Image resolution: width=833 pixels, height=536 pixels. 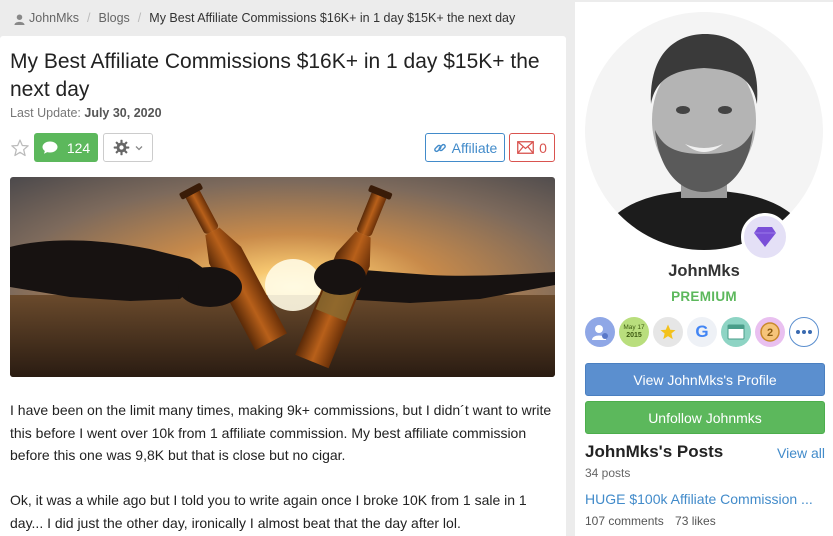 What do you see at coordinates (50, 147) in the screenshot?
I see `comment-bubble-icon` at bounding box center [50, 147].